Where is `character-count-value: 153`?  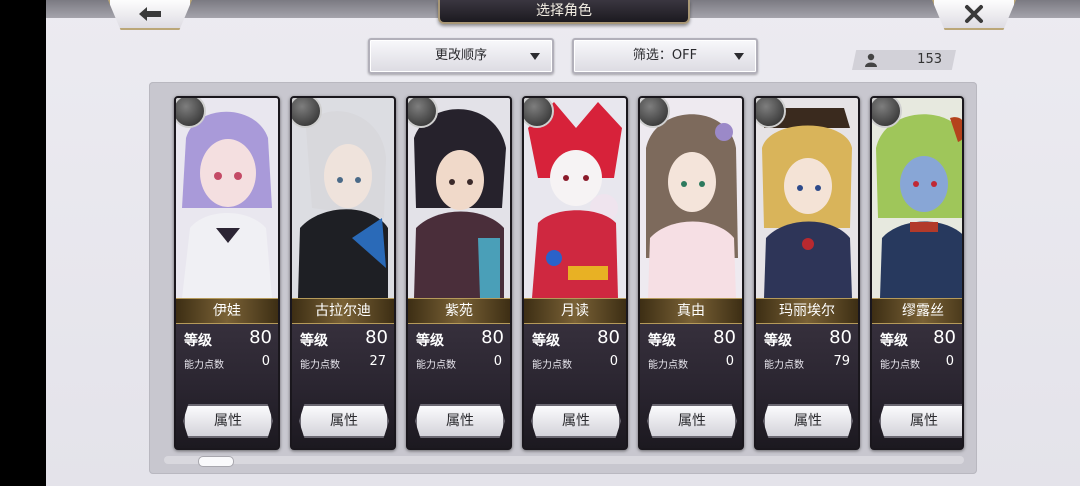
character-count-value: 153 is located at coordinates (929, 59).